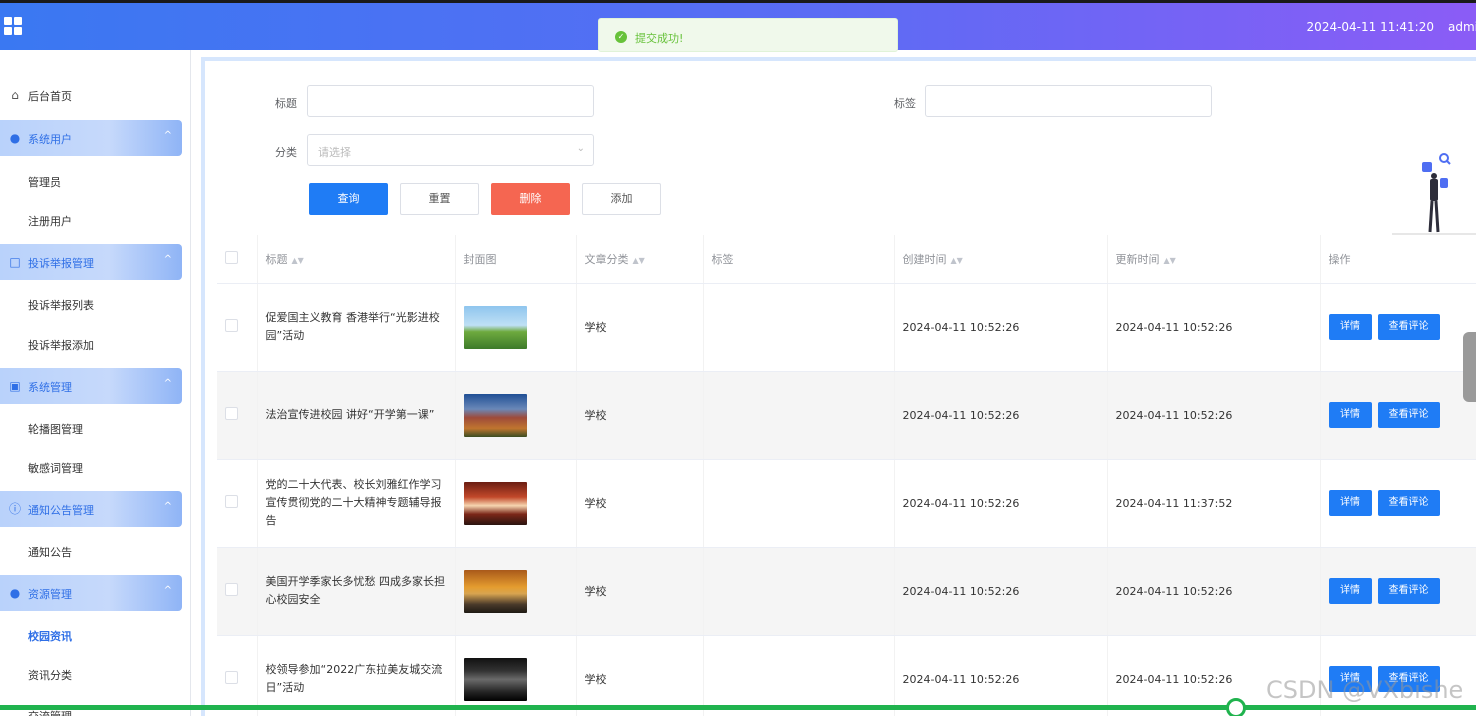 Image resolution: width=1476 pixels, height=716 pixels. Describe the element at coordinates (356, 591) in the screenshot. I see `news-title: 美国开学季家长多忧愁 四成多家长担心校园安全` at that location.